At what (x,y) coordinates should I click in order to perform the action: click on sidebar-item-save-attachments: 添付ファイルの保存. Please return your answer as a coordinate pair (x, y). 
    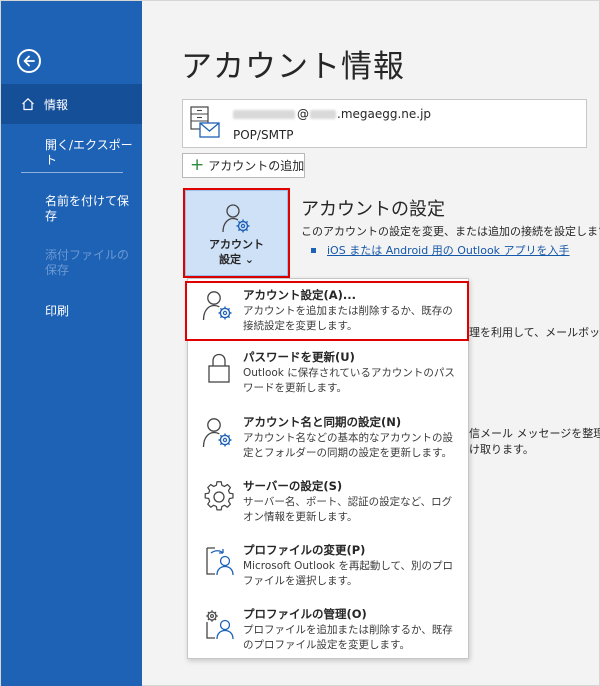
    Looking at the image, I should click on (87, 262).